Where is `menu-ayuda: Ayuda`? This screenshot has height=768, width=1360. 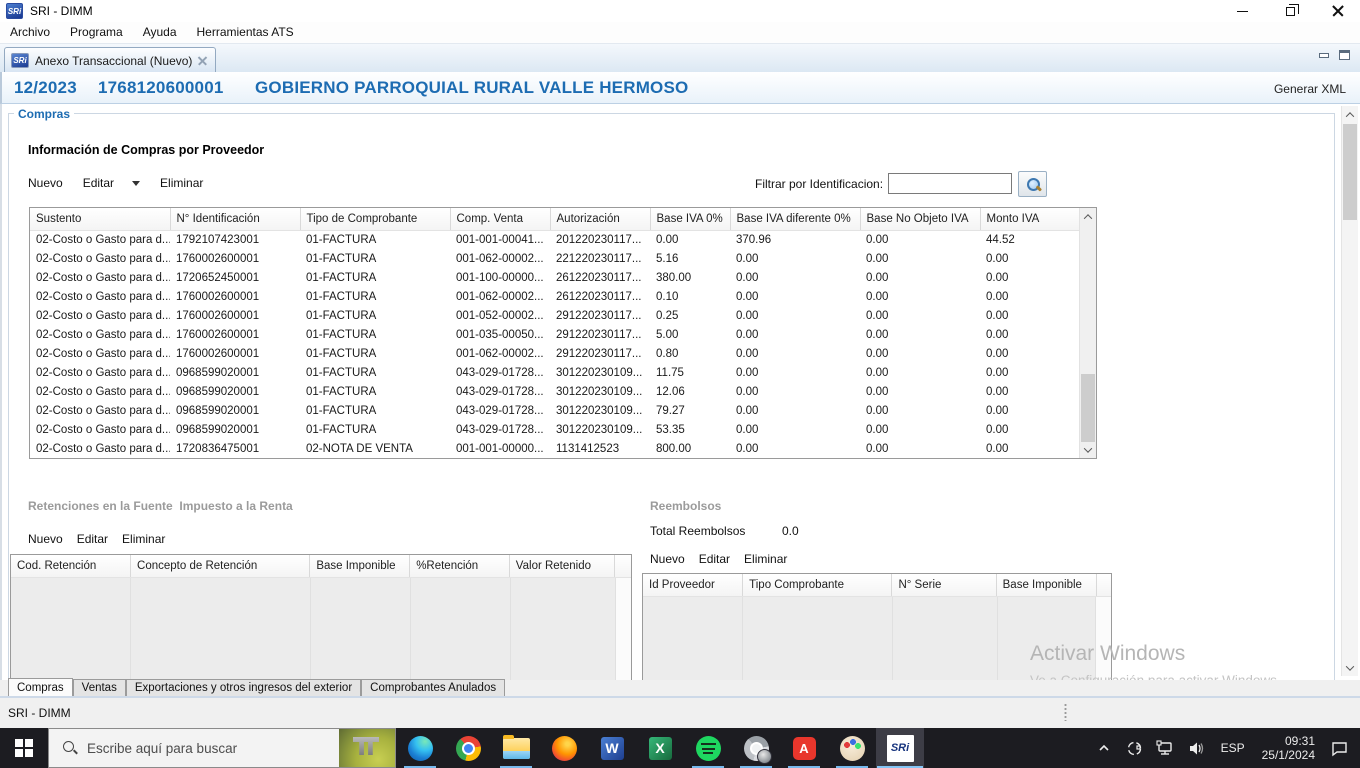
menu-ayuda: Ayuda is located at coordinates (160, 32).